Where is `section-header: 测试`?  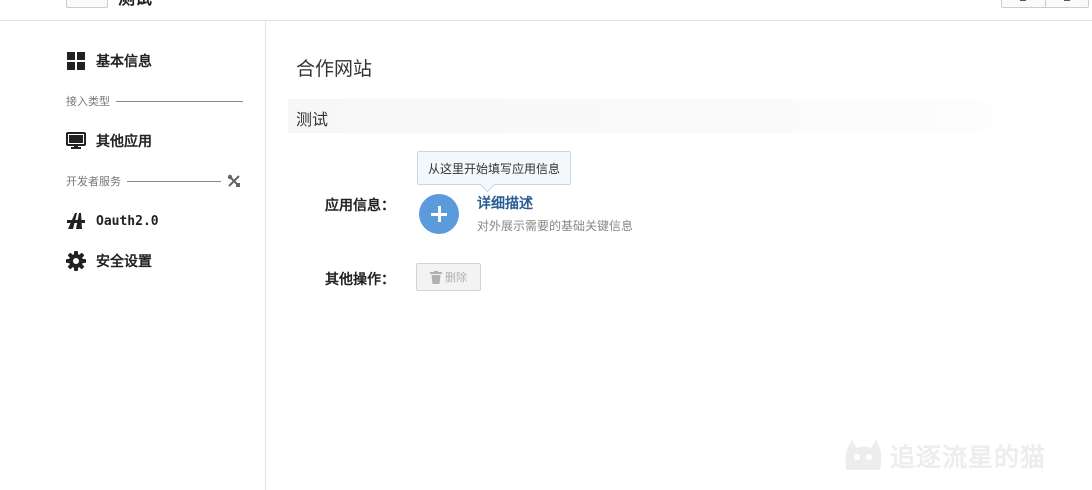 section-header: 测试 is located at coordinates (683, 116).